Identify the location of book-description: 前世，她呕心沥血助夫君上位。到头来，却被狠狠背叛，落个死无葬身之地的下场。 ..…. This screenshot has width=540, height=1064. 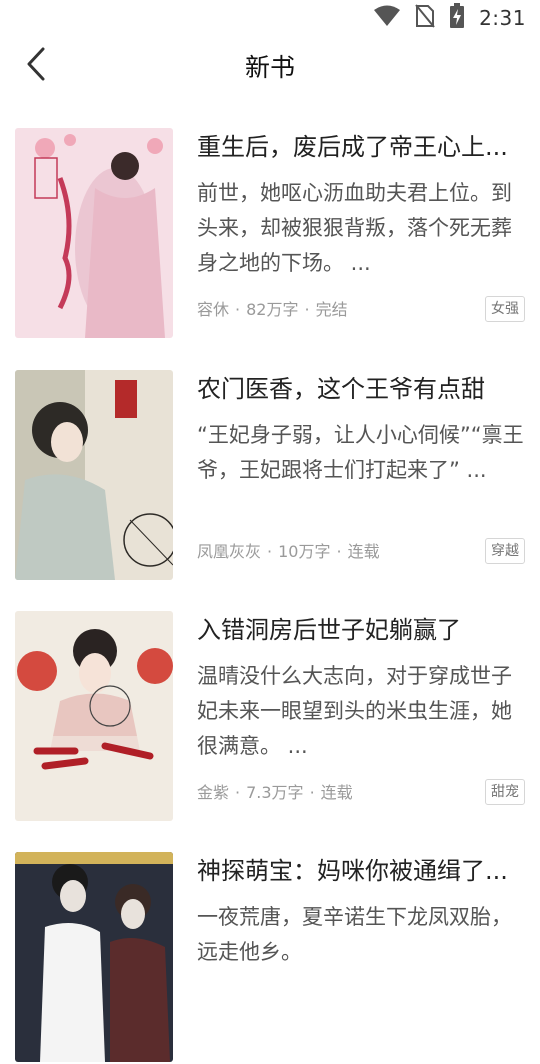
(354, 228).